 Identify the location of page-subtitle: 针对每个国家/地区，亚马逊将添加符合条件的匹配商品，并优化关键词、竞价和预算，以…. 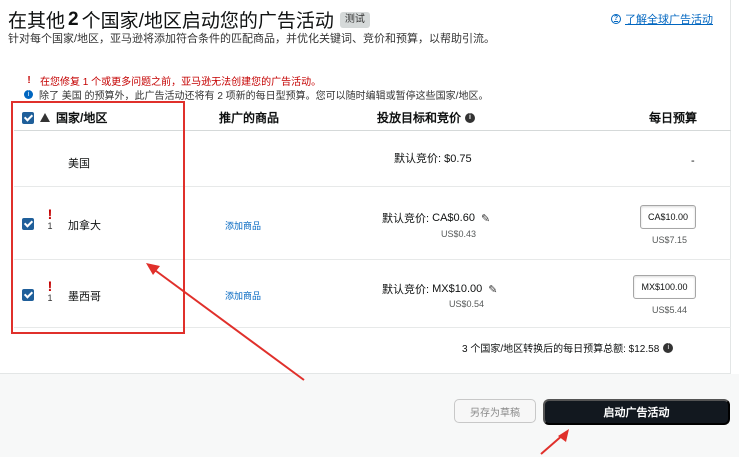
(252, 39).